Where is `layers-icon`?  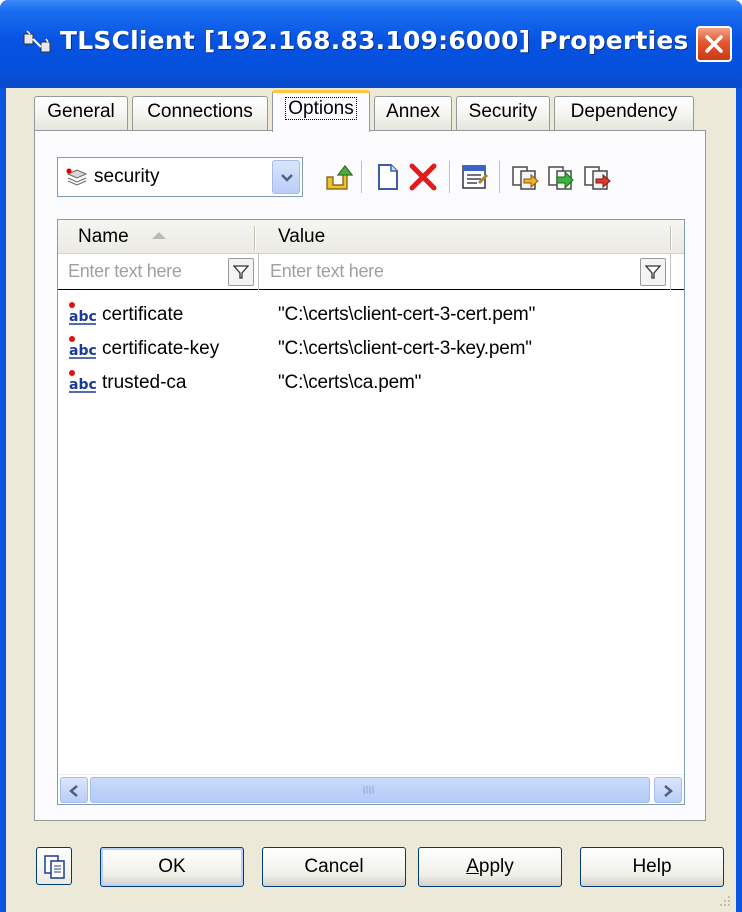 layers-icon is located at coordinates (77, 177).